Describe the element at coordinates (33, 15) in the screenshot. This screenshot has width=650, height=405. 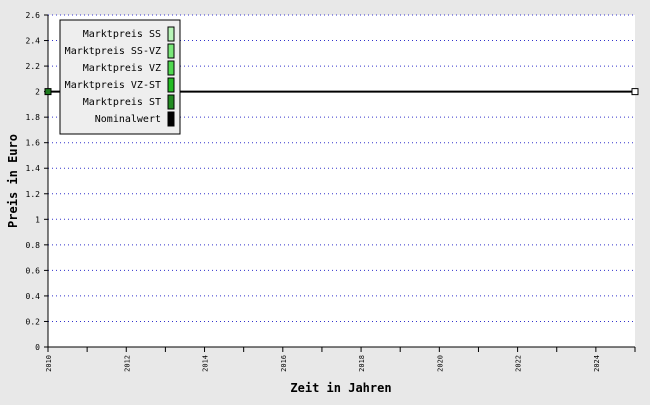
I see `y-tick-label: 2.6` at that location.